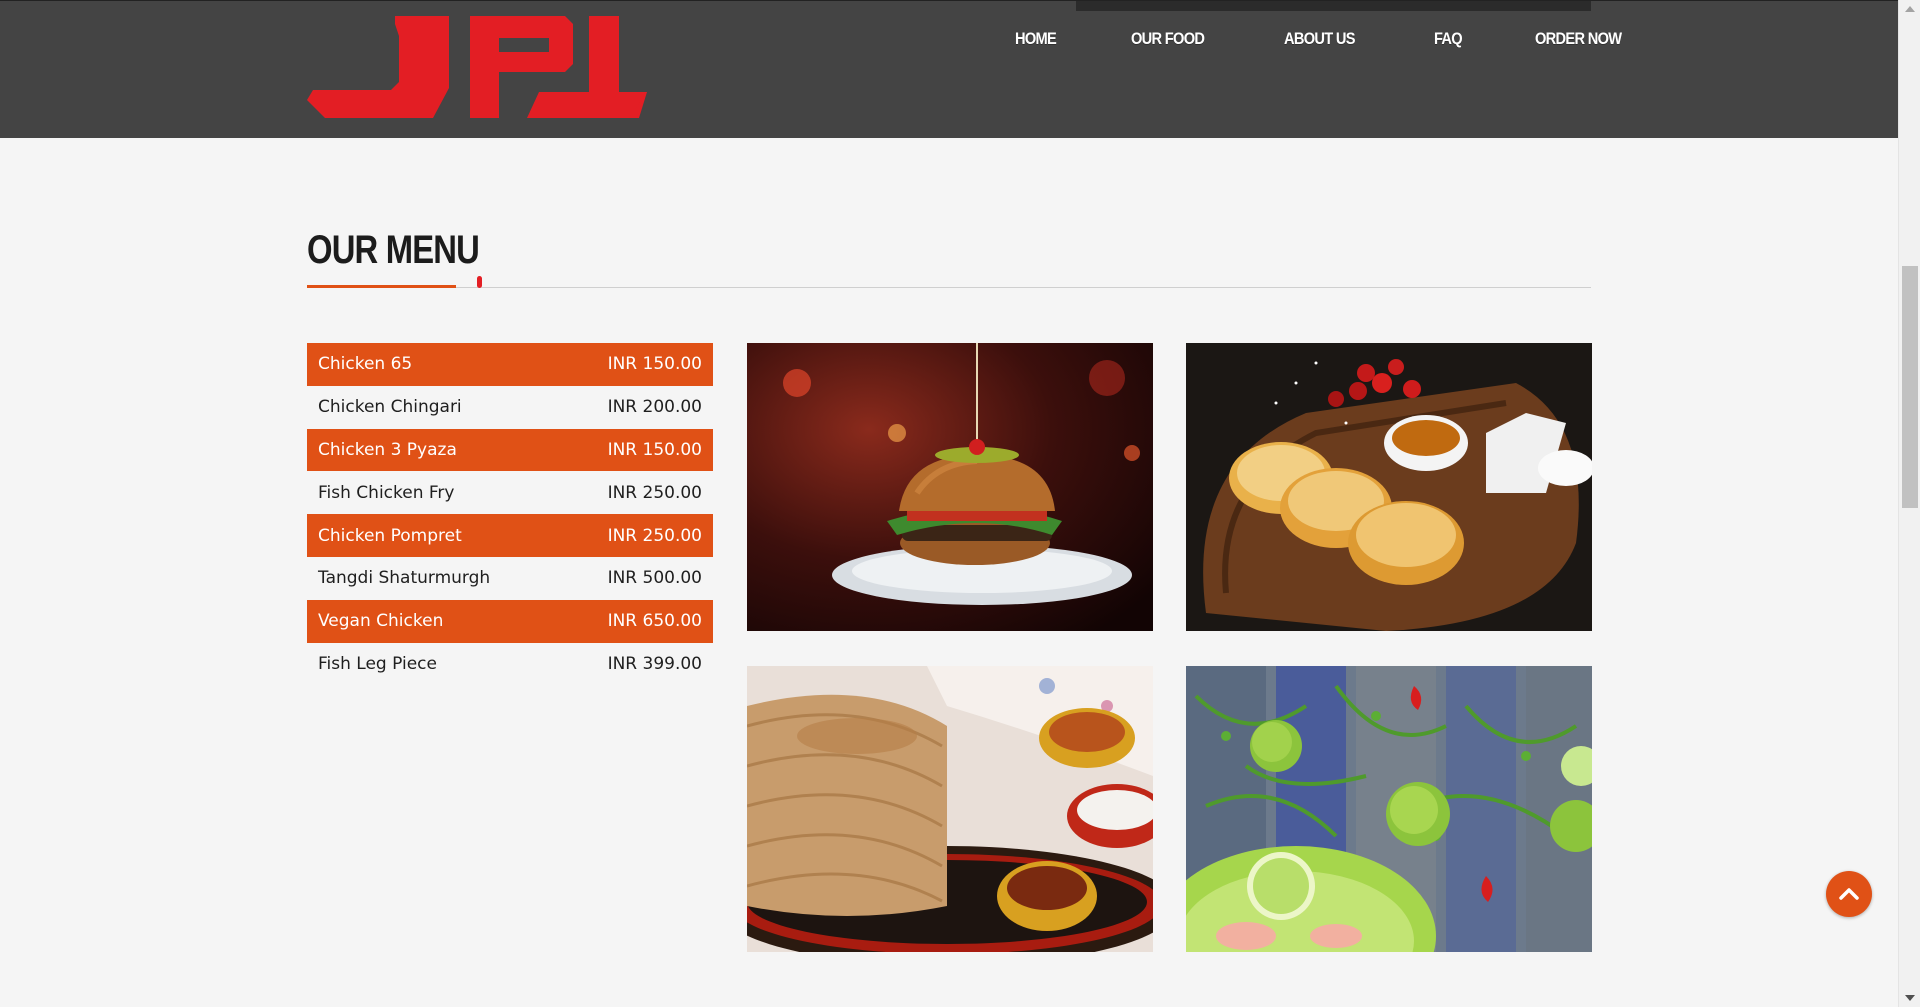  I want to click on menu-item: Chicken Pompret INR 250.00, so click(510, 535).